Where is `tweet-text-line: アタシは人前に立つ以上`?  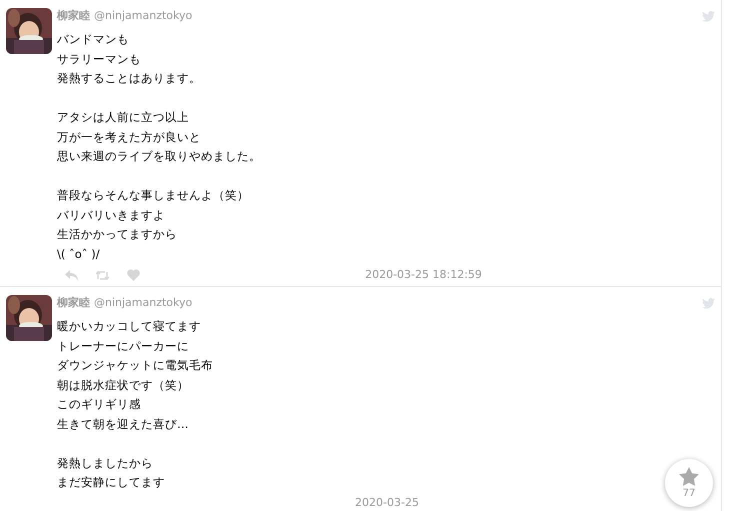
tweet-text-line: アタシは人前に立つ以上 is located at coordinates (123, 117).